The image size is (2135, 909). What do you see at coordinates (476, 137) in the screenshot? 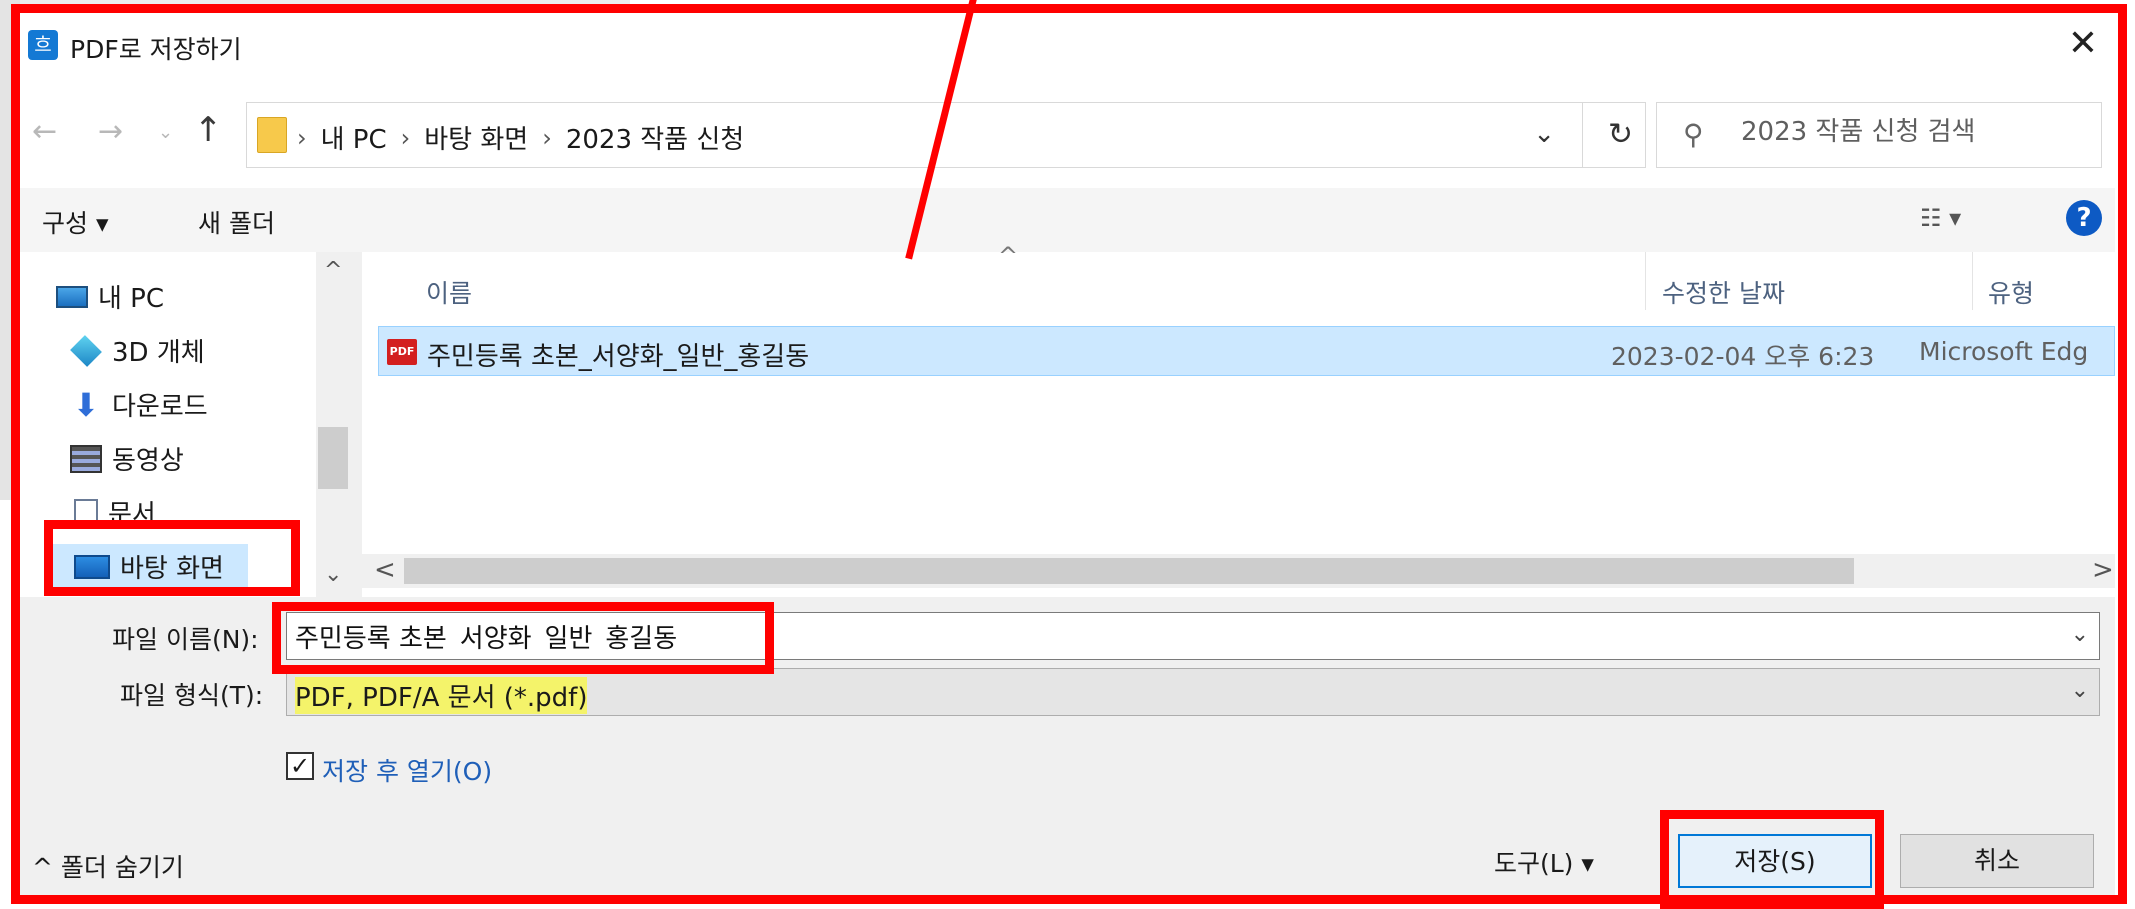
I see `breadcrumb-desktop: 바탕 화면` at bounding box center [476, 137].